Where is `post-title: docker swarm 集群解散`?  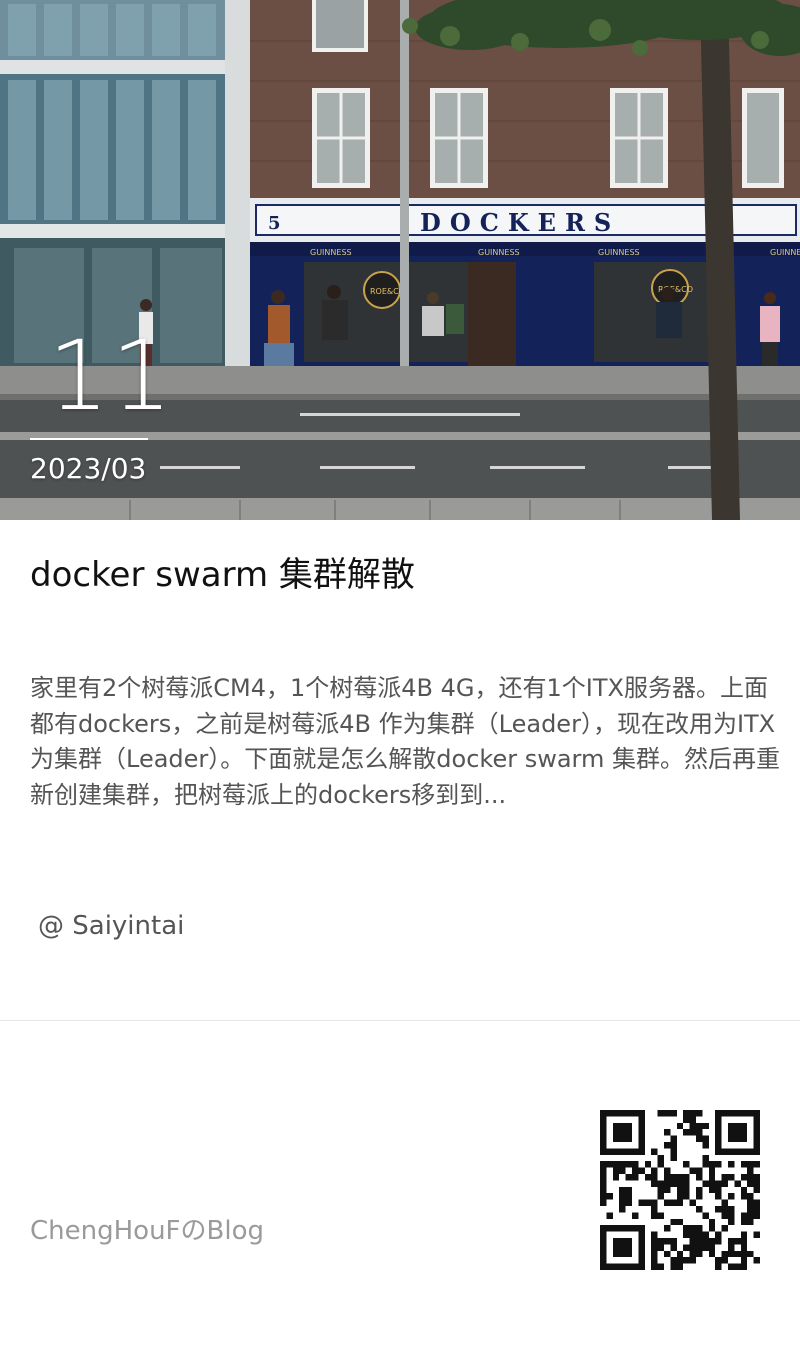 post-title: docker swarm 集群解散 is located at coordinates (400, 575).